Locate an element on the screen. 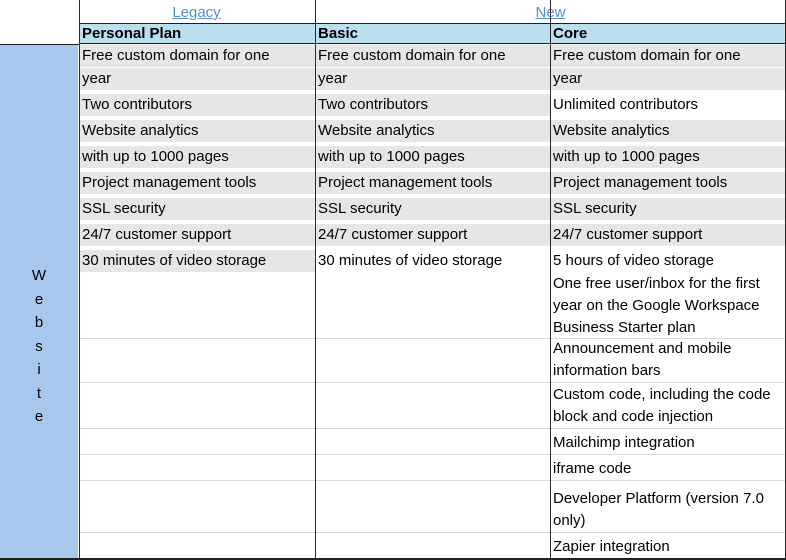 The height and width of the screenshot is (560, 786). basic-cell: with up to 1000 pages is located at coordinates (432, 157).